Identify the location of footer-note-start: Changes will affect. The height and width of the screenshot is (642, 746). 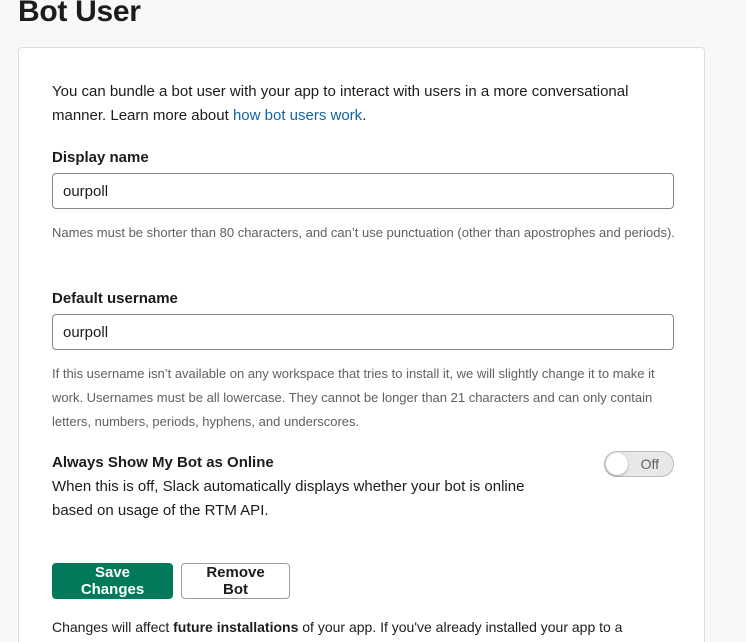
(113, 627).